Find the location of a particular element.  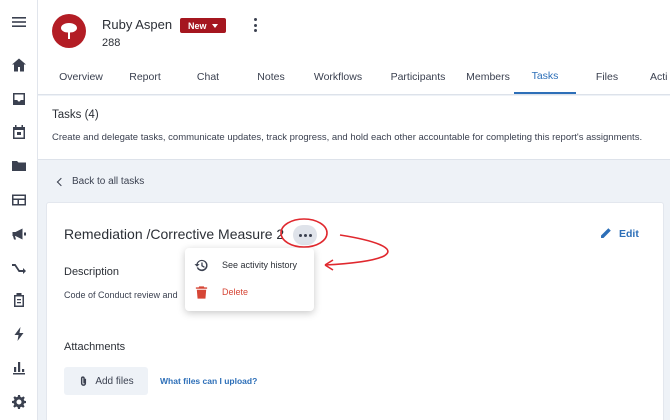

delete-item-label: Delete is located at coordinates (235, 292).